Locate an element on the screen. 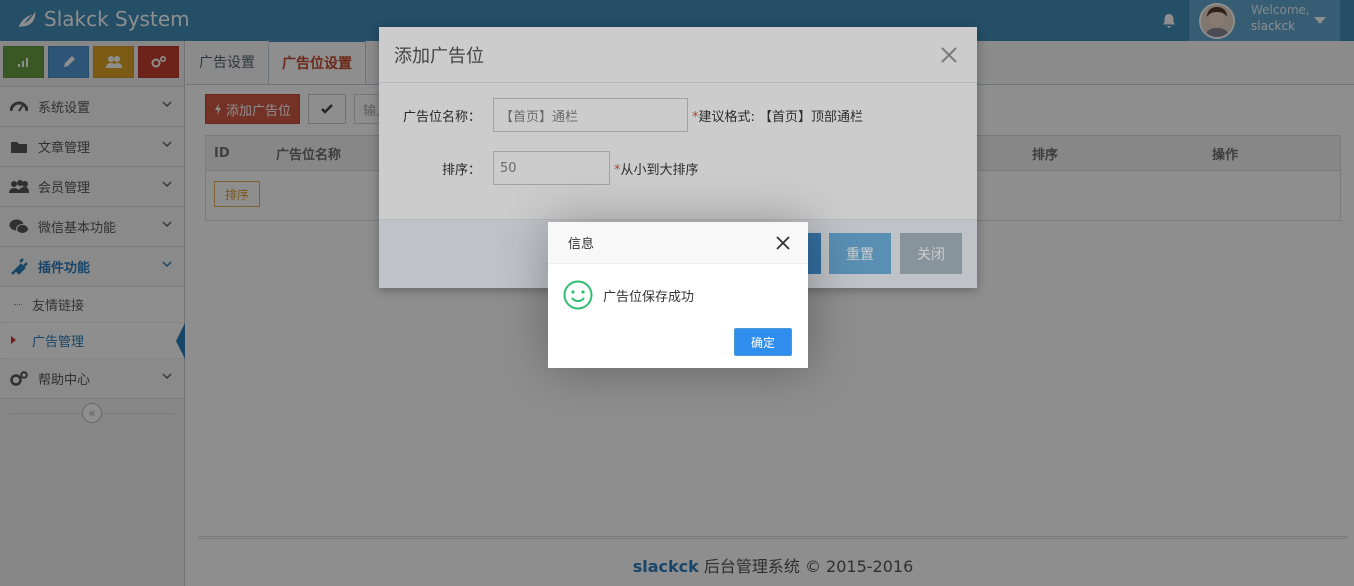 This screenshot has width=1354, height=586. dialog-message: 广告位保存成功 is located at coordinates (649, 297).